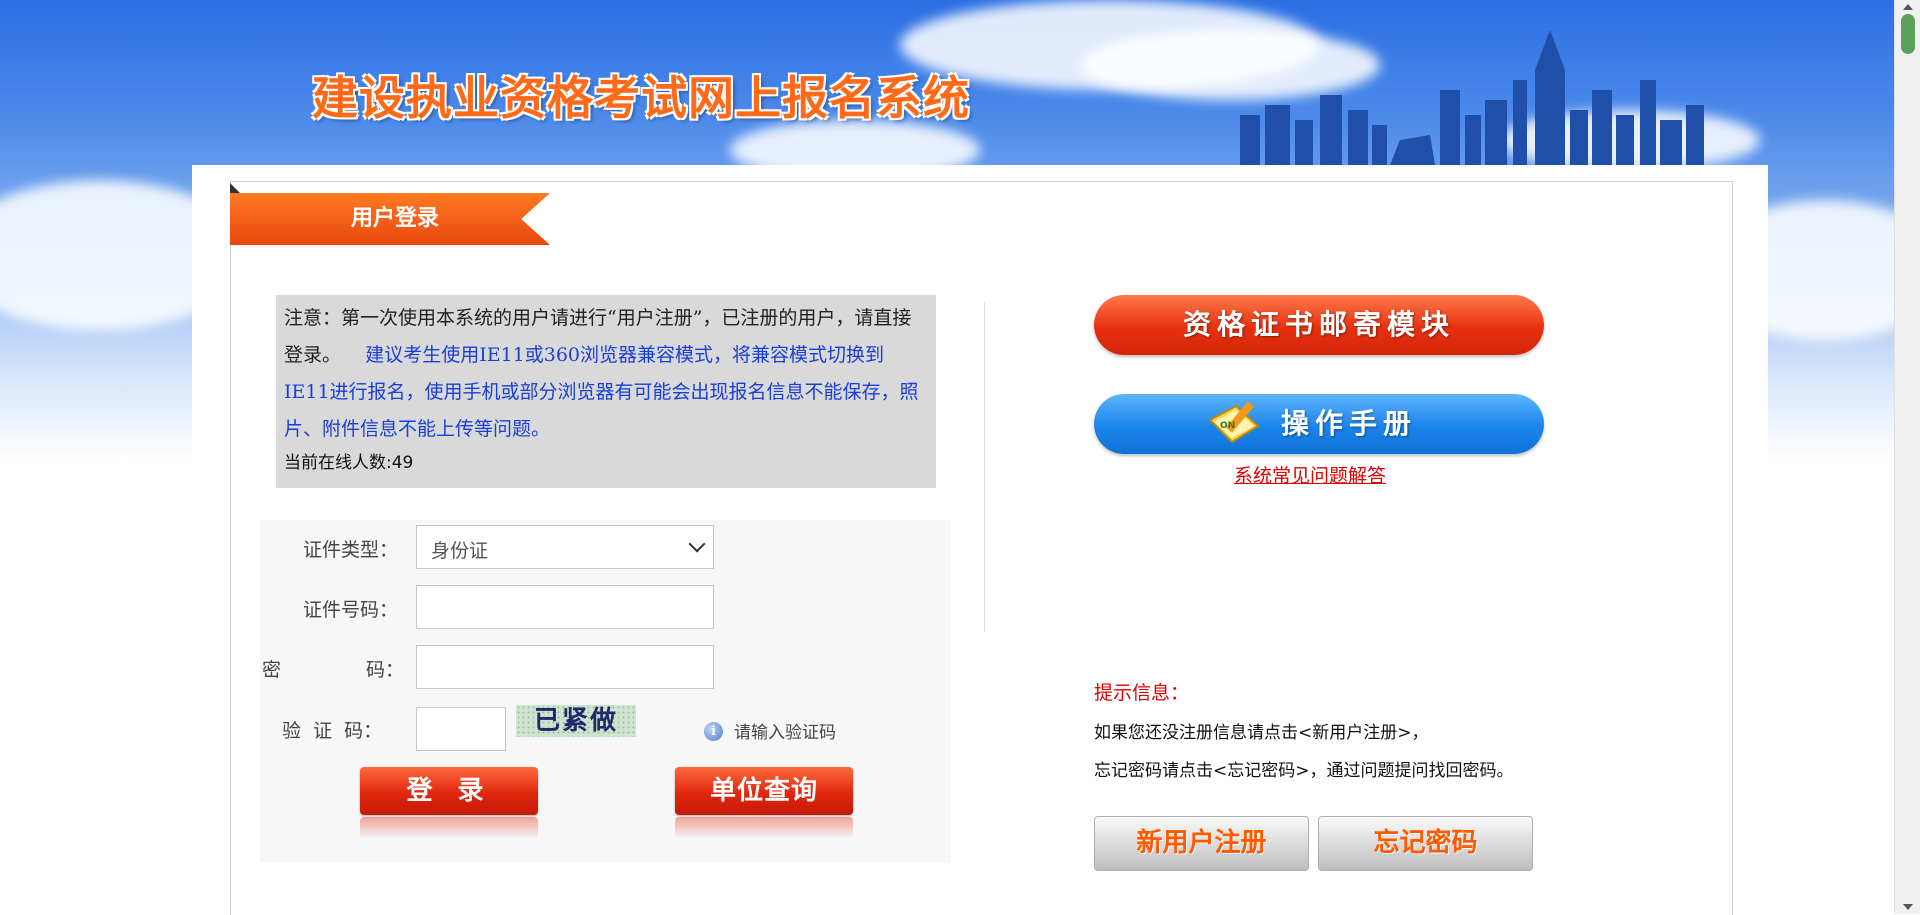  I want to click on vertical-scrollbar, so click(1907, 457).